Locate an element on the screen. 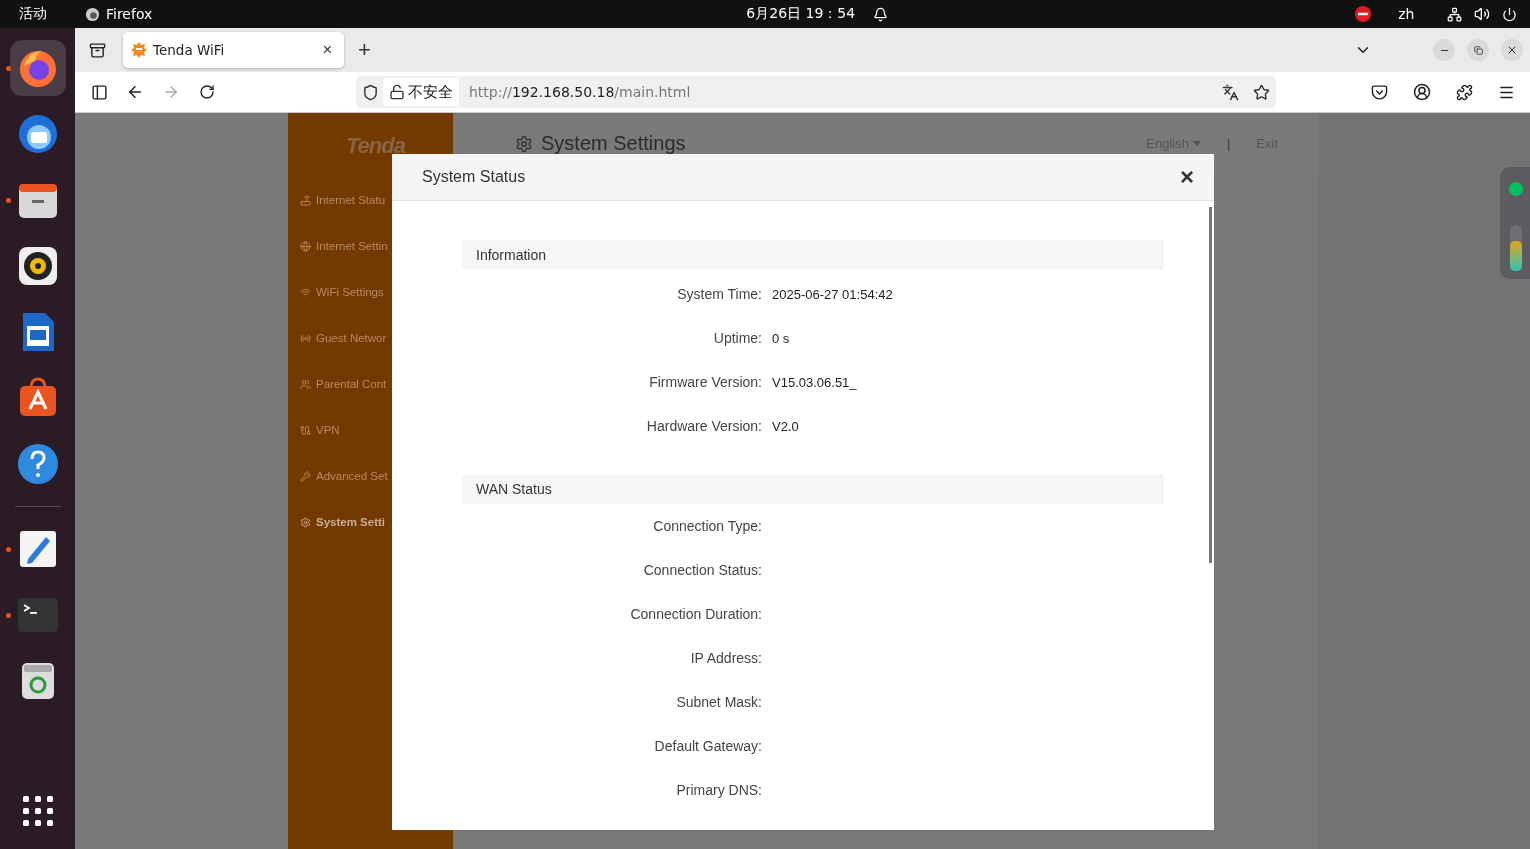  firefox-icon is located at coordinates (92, 14).